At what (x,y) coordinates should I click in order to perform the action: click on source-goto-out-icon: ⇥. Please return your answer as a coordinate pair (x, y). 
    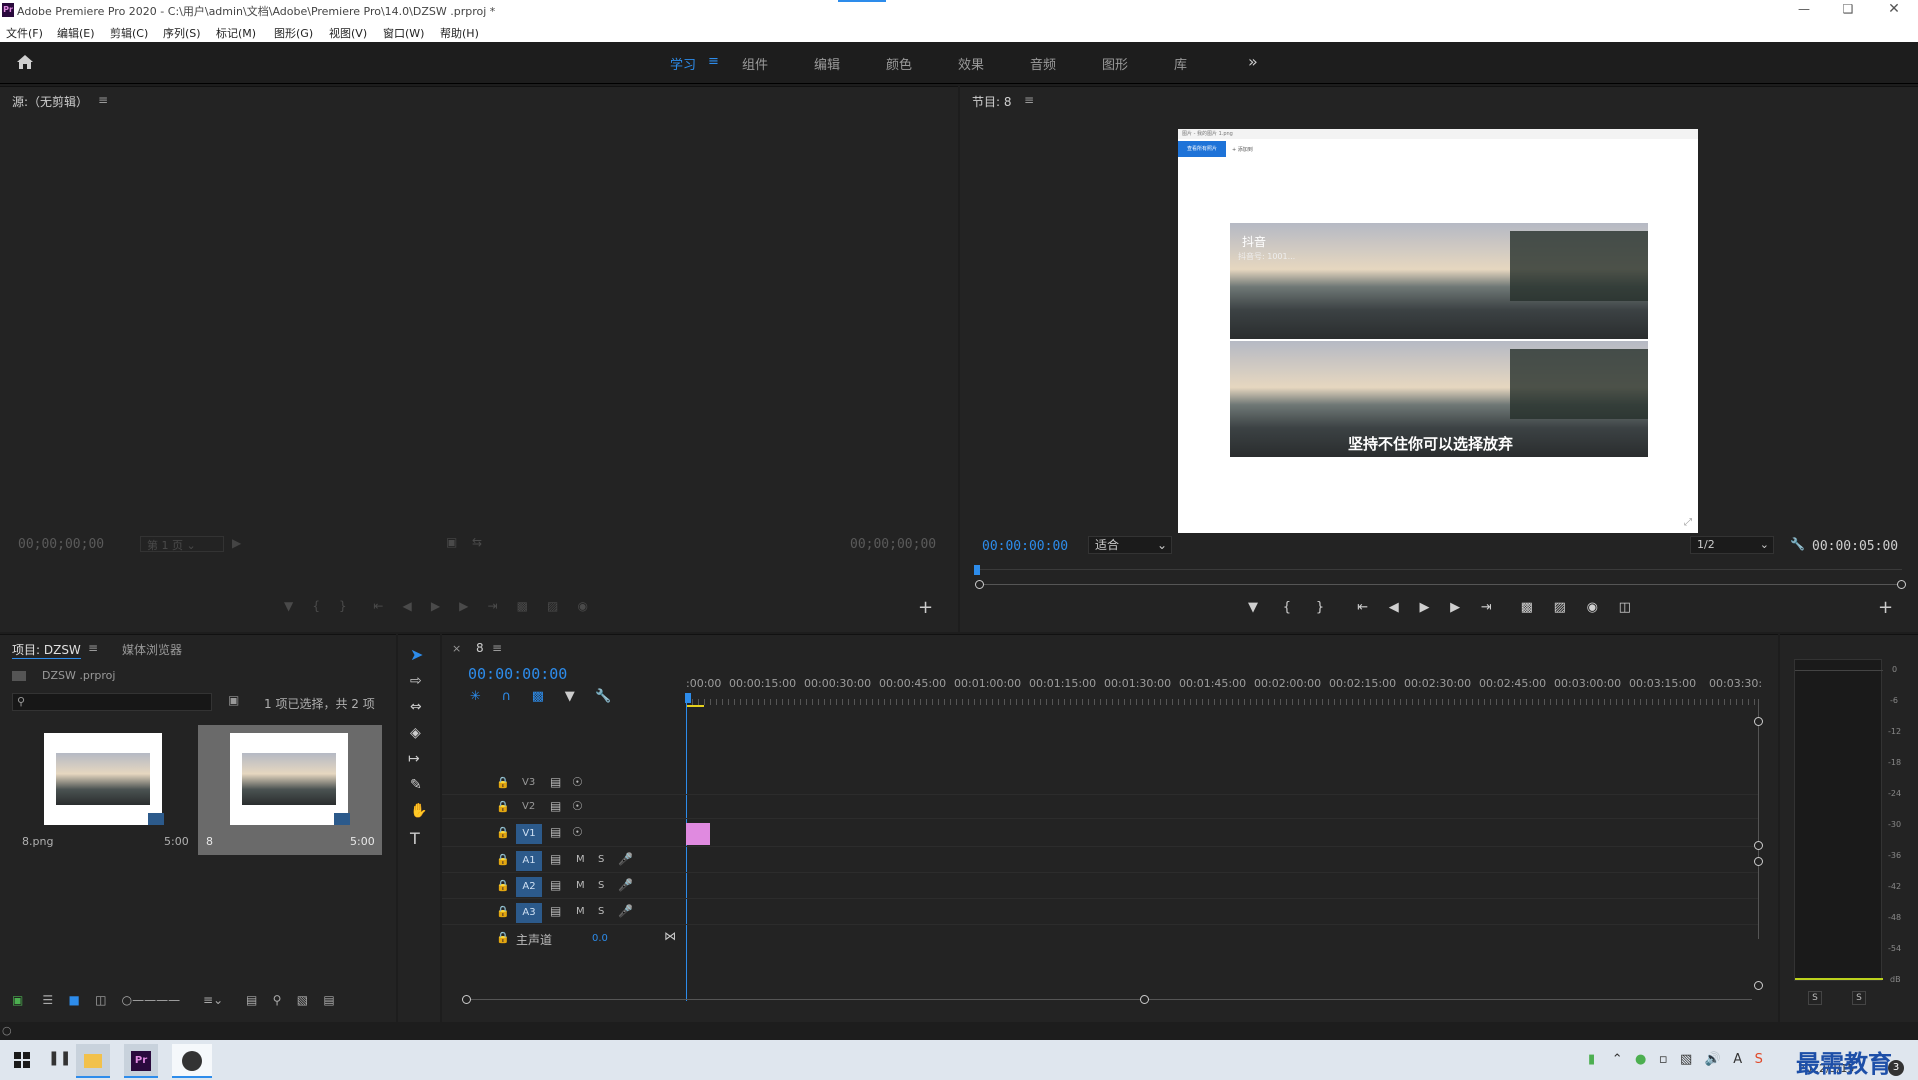
    Looking at the image, I should click on (492, 606).